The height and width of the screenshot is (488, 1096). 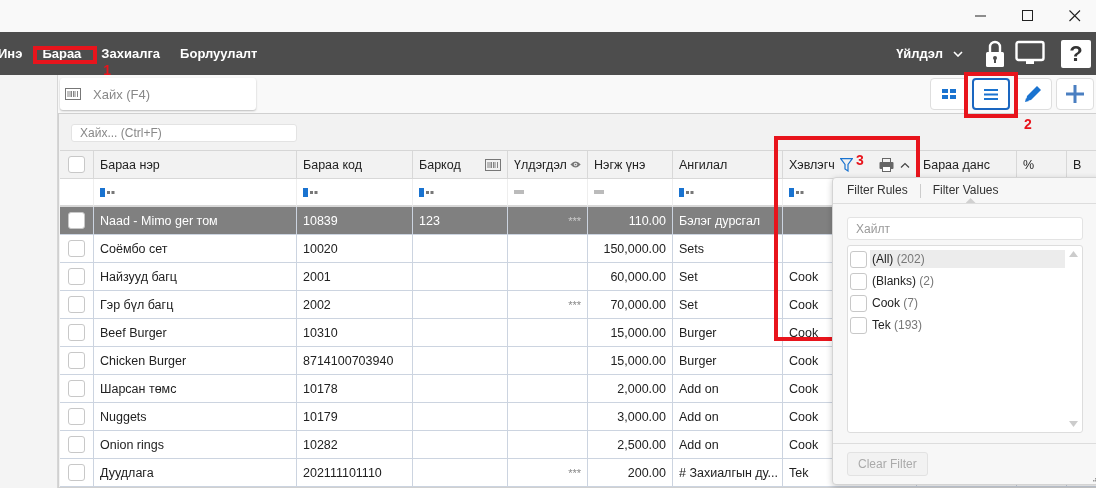 I want to click on chevron-down-icon, so click(x=958, y=53).